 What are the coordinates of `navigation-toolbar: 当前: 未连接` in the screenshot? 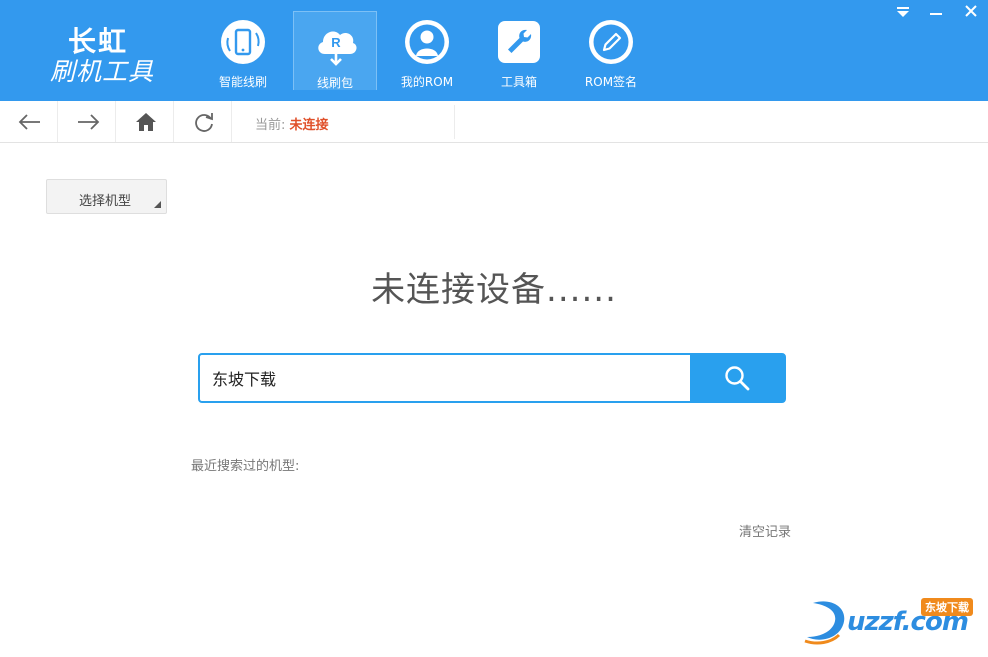 It's located at (494, 122).